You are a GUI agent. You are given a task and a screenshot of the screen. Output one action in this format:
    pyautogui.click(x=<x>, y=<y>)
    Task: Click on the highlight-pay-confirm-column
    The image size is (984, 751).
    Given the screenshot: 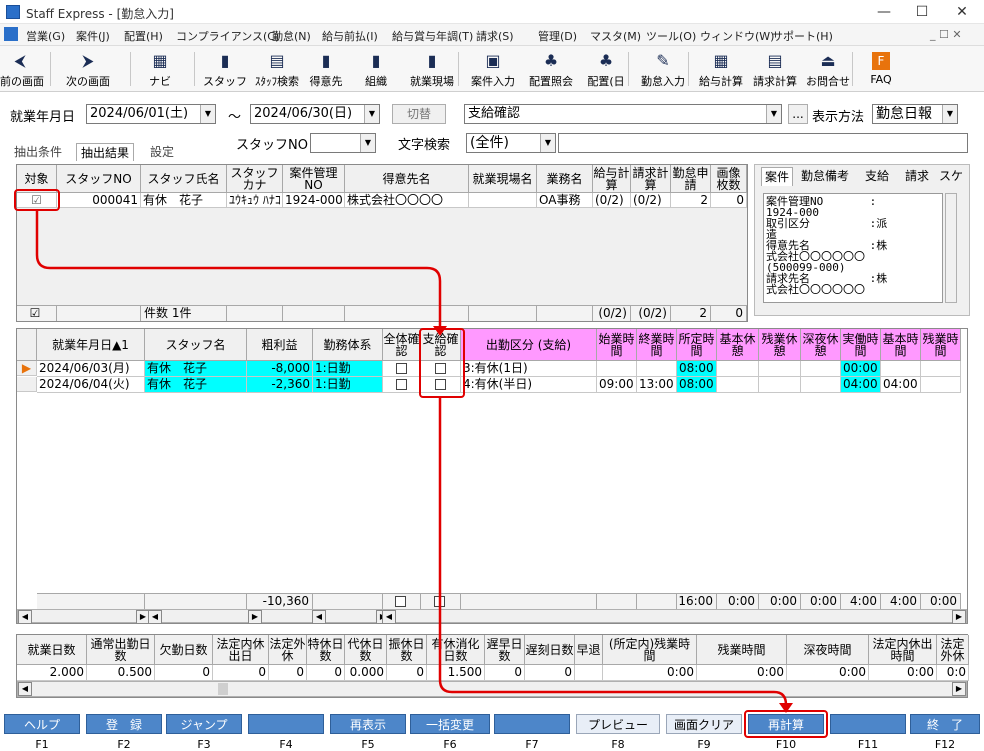 What is the action you would take?
    pyautogui.click(x=442, y=363)
    